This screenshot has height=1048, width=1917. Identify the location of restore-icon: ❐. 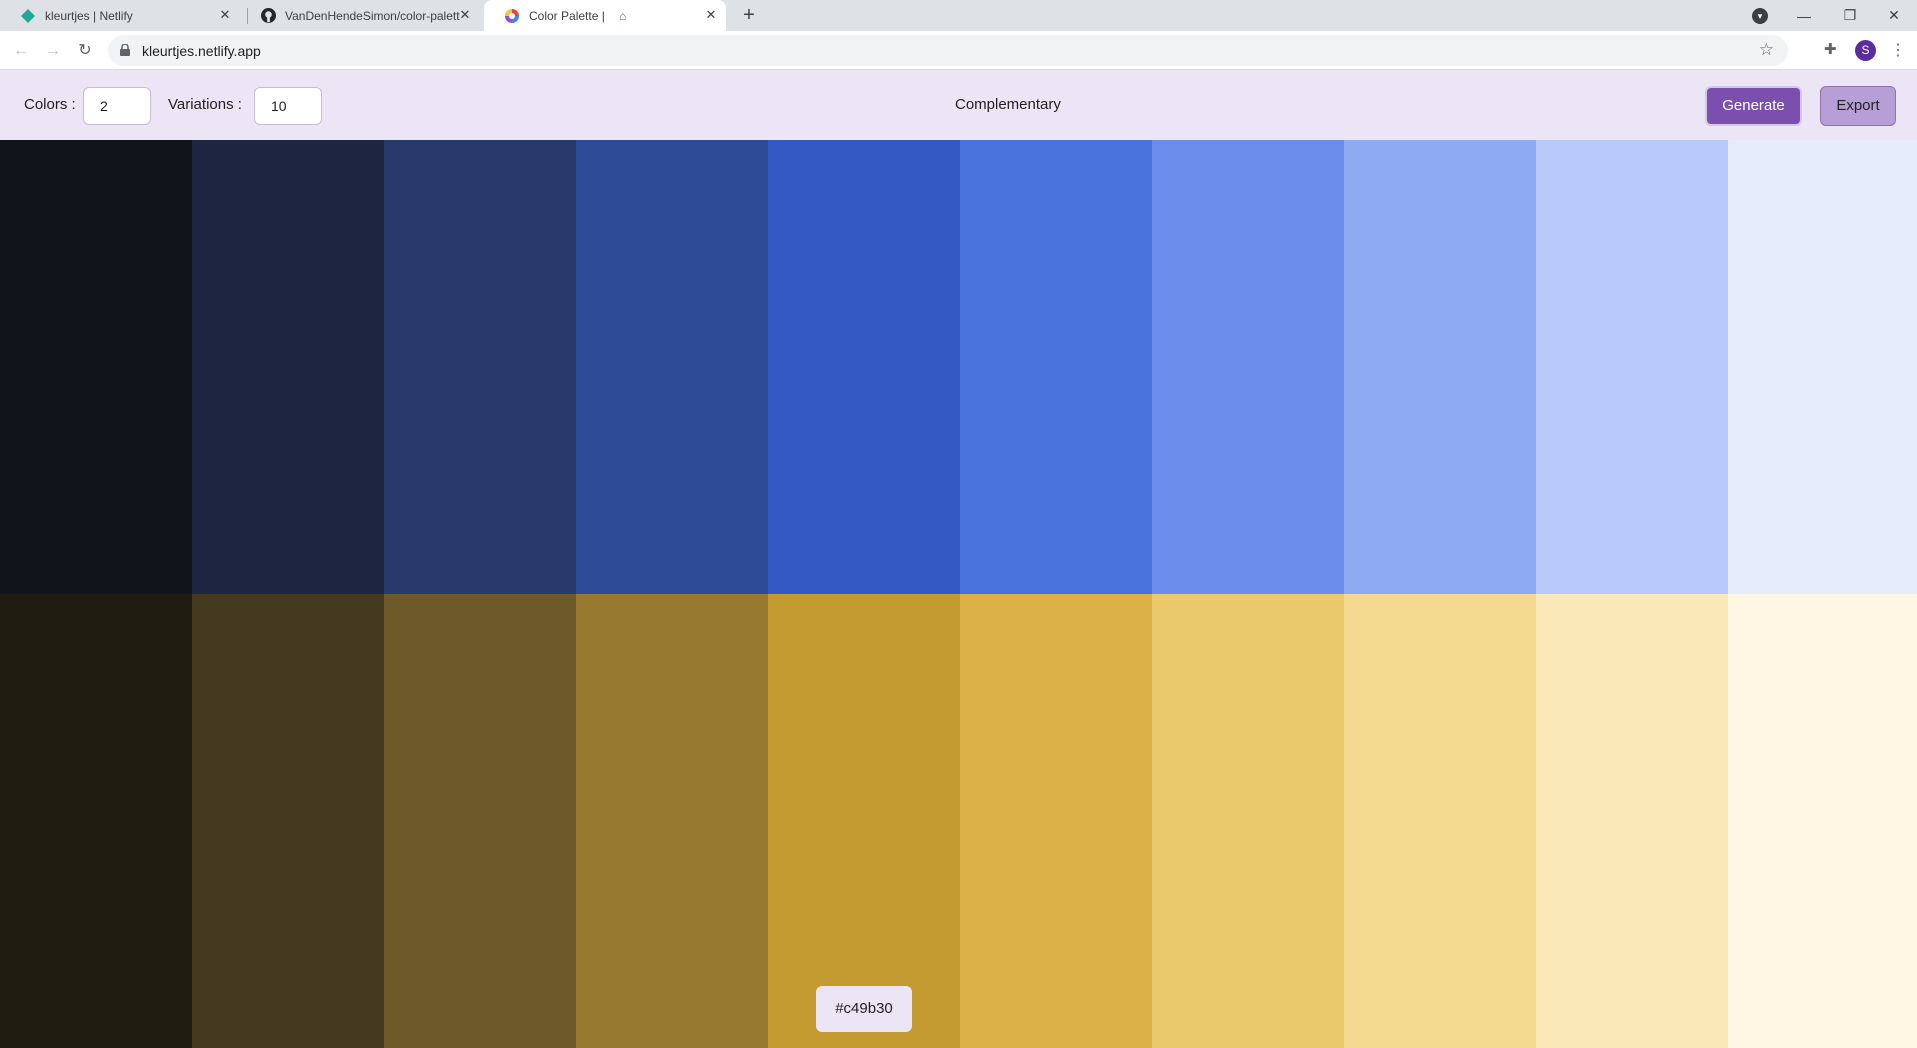
(1850, 15).